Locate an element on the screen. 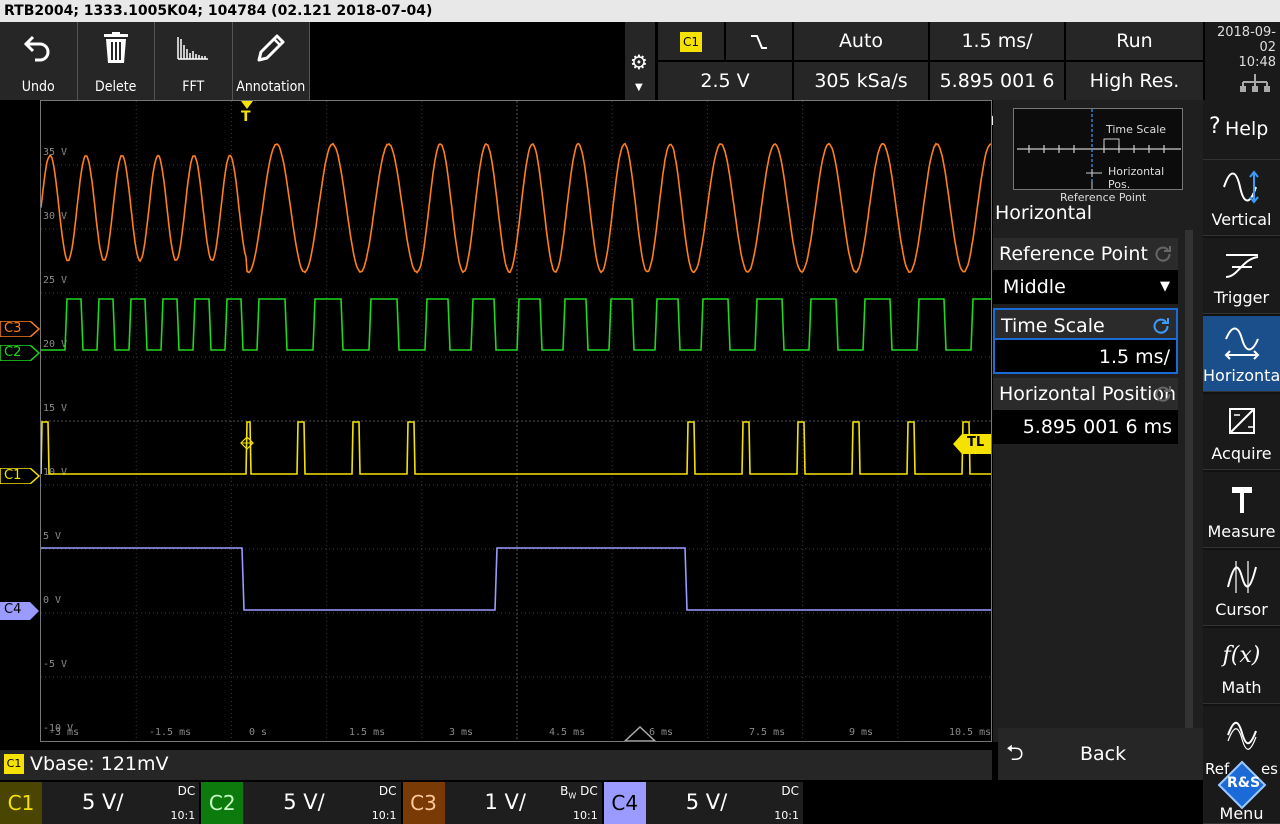 Image resolution: width=1280 pixels, height=824 pixels. channel-tag-c2: C2 is located at coordinates (18, 353).